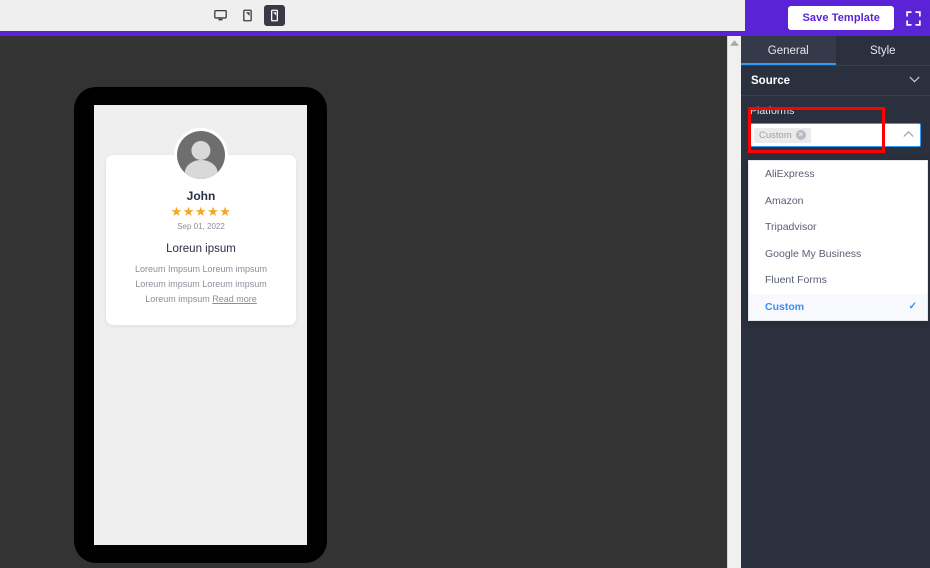  What do you see at coordinates (791, 227) in the screenshot?
I see `dropdown-option-label: Tripadvisor` at bounding box center [791, 227].